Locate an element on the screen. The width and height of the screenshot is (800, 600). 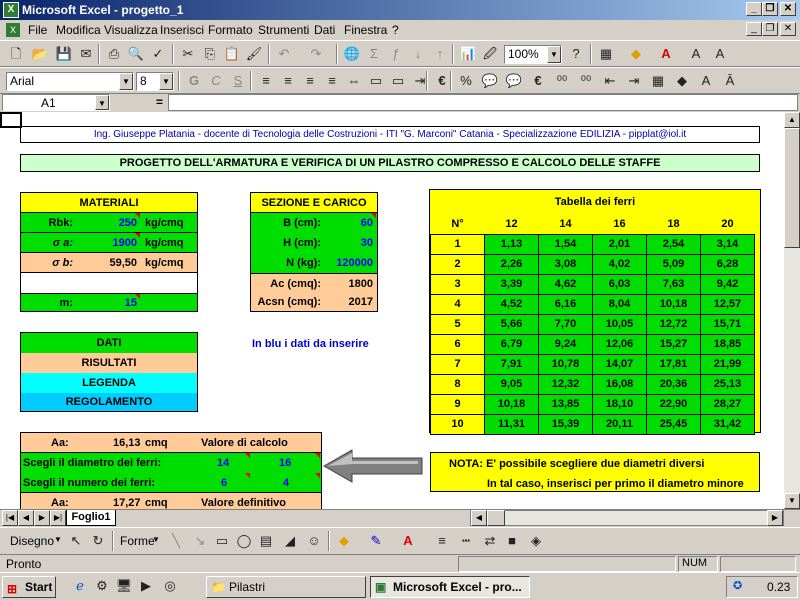
scroll-down-icon: ▼ is located at coordinates (792, 501).